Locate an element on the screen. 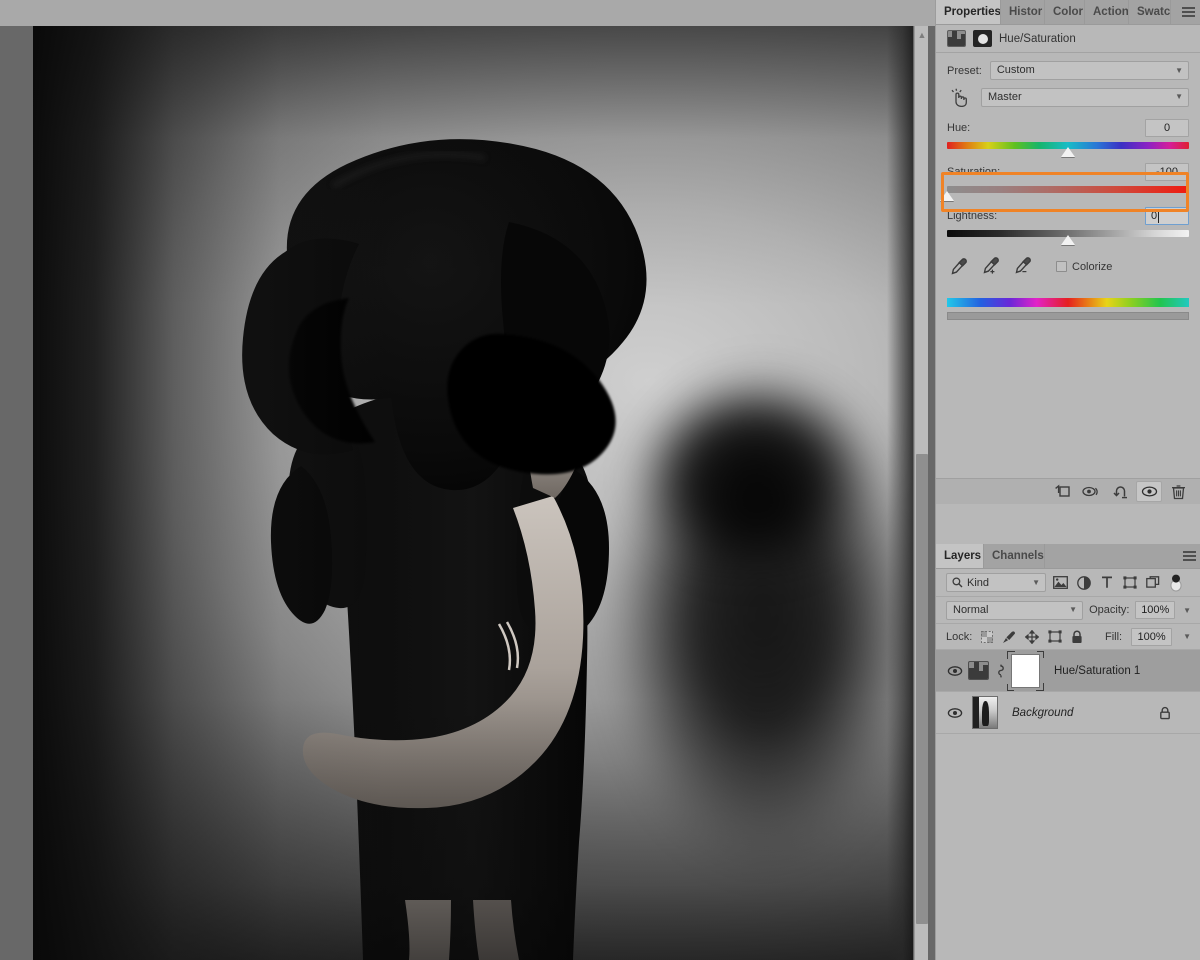 This screenshot has width=1200, height=960. opacity-value-input: 100% is located at coordinates (1155, 610).